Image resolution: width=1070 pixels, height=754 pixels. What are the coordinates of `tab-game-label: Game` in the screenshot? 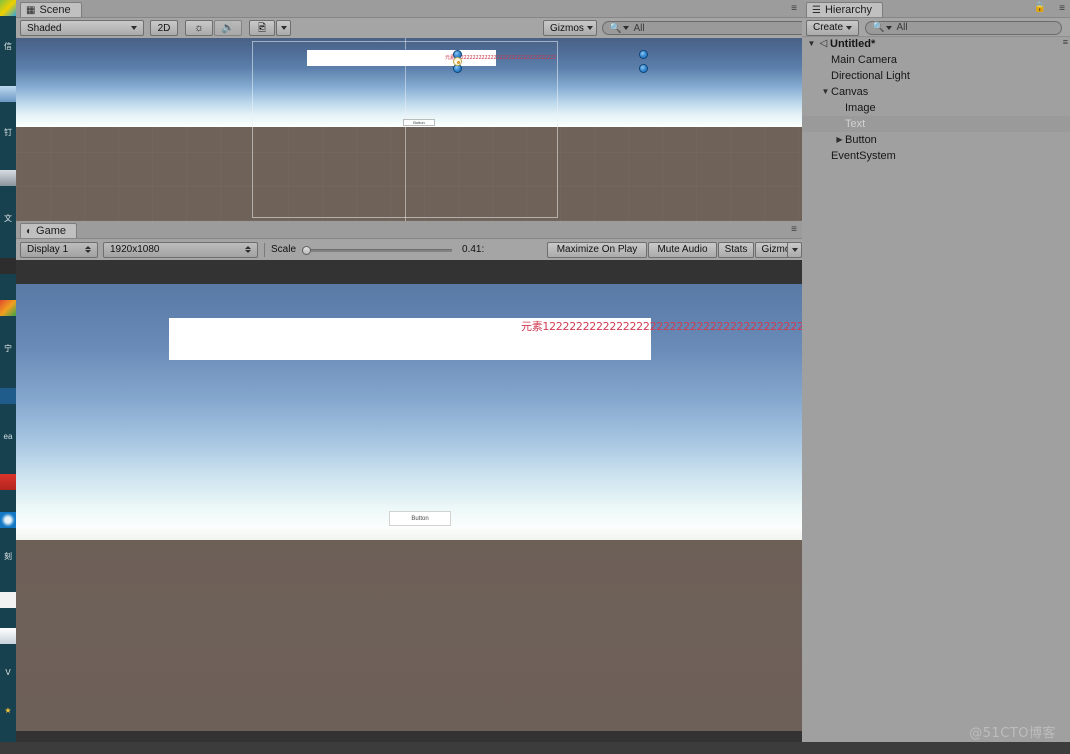 It's located at (51, 231).